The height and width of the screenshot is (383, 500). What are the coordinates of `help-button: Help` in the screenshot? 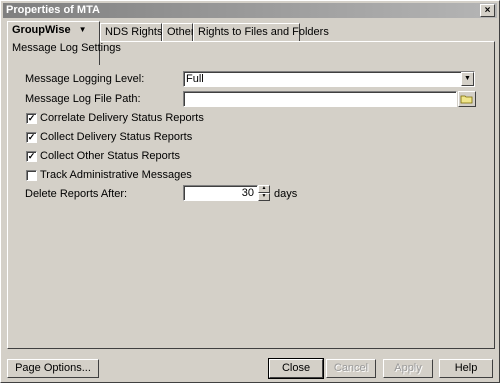 It's located at (466, 368).